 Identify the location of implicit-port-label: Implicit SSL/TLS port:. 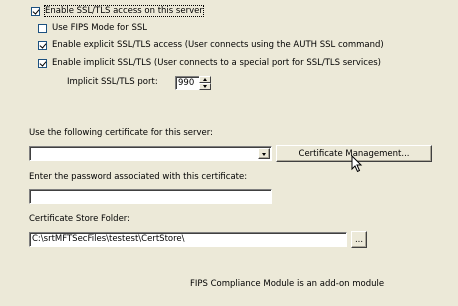
(112, 82).